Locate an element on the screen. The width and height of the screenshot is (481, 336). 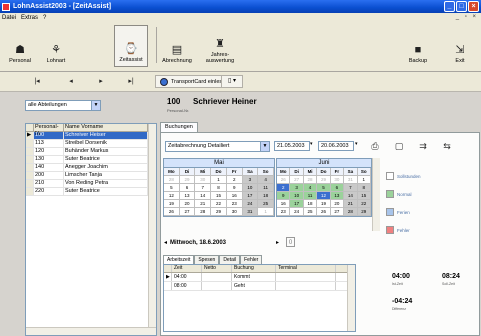
table-row: 220 Suter Beatrice is located at coordinates (91, 192).